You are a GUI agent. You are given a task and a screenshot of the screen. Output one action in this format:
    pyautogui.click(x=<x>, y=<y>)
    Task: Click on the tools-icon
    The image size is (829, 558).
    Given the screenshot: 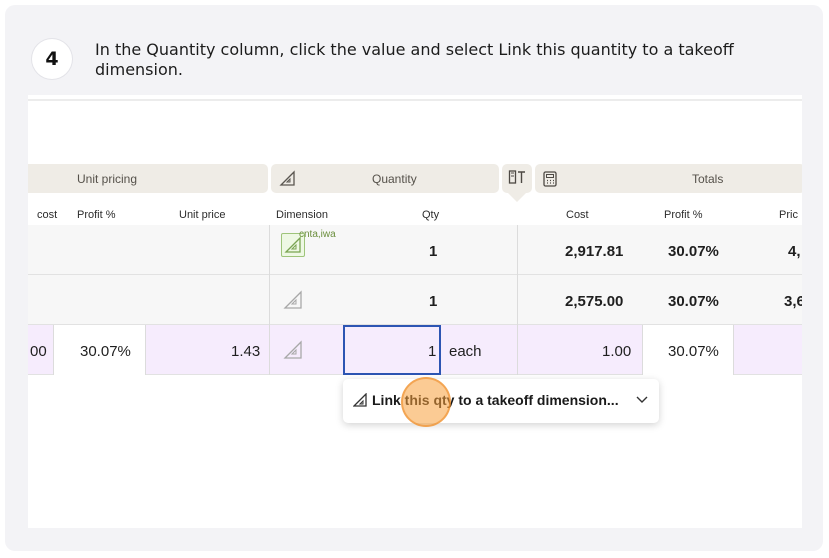 What is the action you would take?
    pyautogui.click(x=517, y=178)
    